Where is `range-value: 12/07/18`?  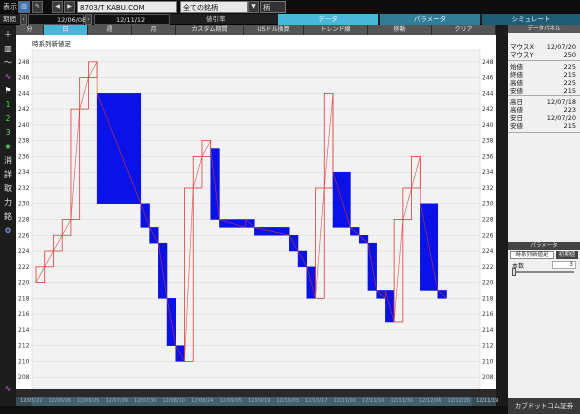 range-value: 12/07/18 is located at coordinates (561, 102).